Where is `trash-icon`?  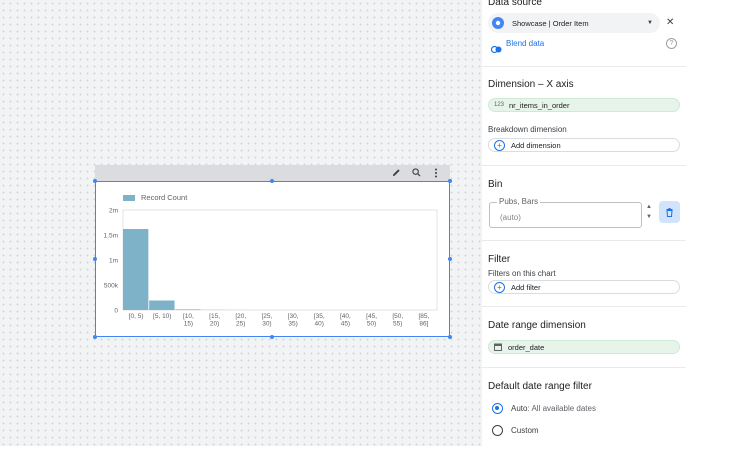 trash-icon is located at coordinates (669, 212).